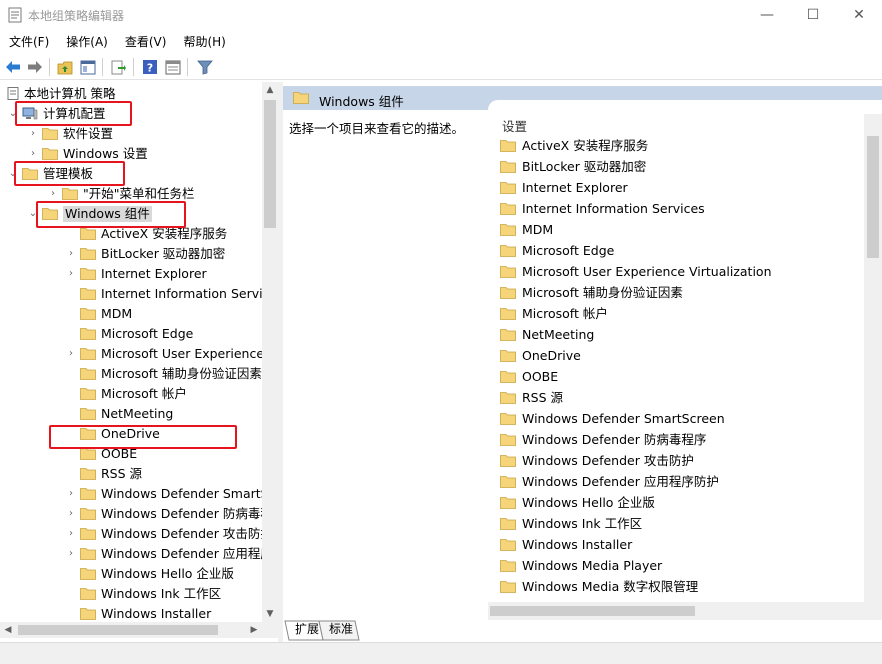 The width and height of the screenshot is (882, 664). What do you see at coordinates (131, 134) in the screenshot?
I see `tree-item: › 软件设置` at bounding box center [131, 134].